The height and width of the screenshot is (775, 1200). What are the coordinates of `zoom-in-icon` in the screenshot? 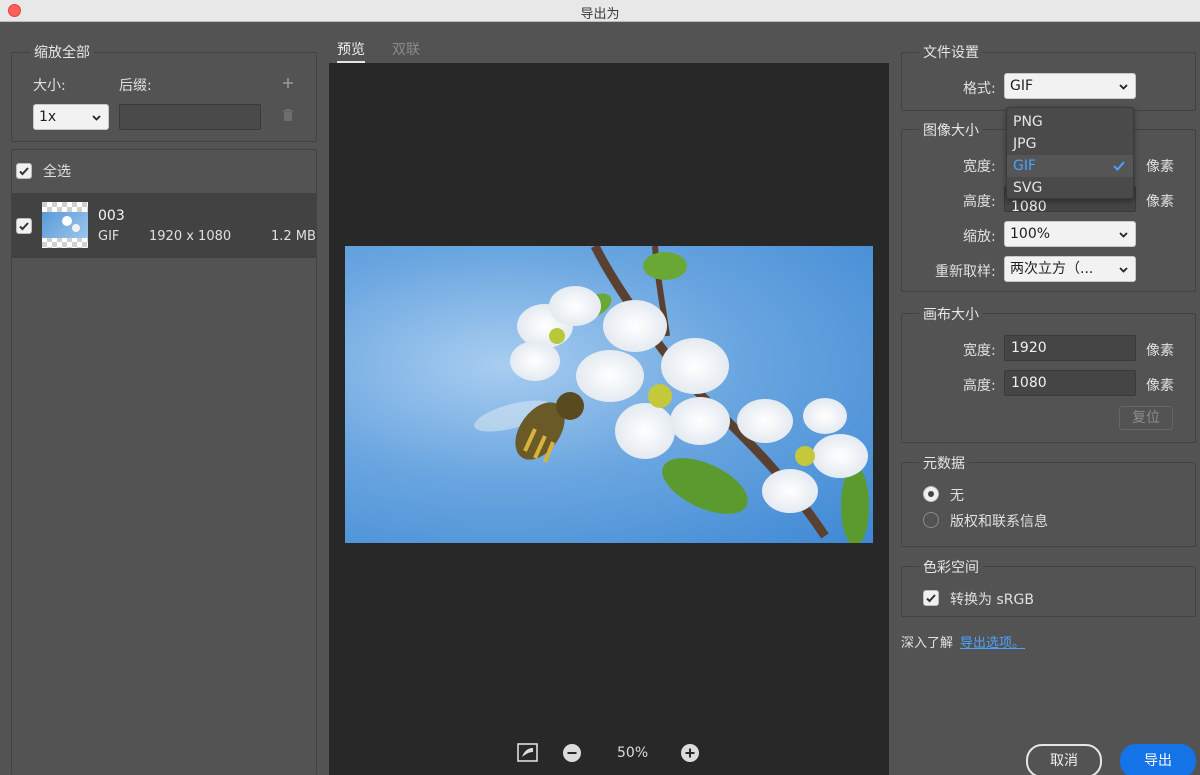 It's located at (690, 753).